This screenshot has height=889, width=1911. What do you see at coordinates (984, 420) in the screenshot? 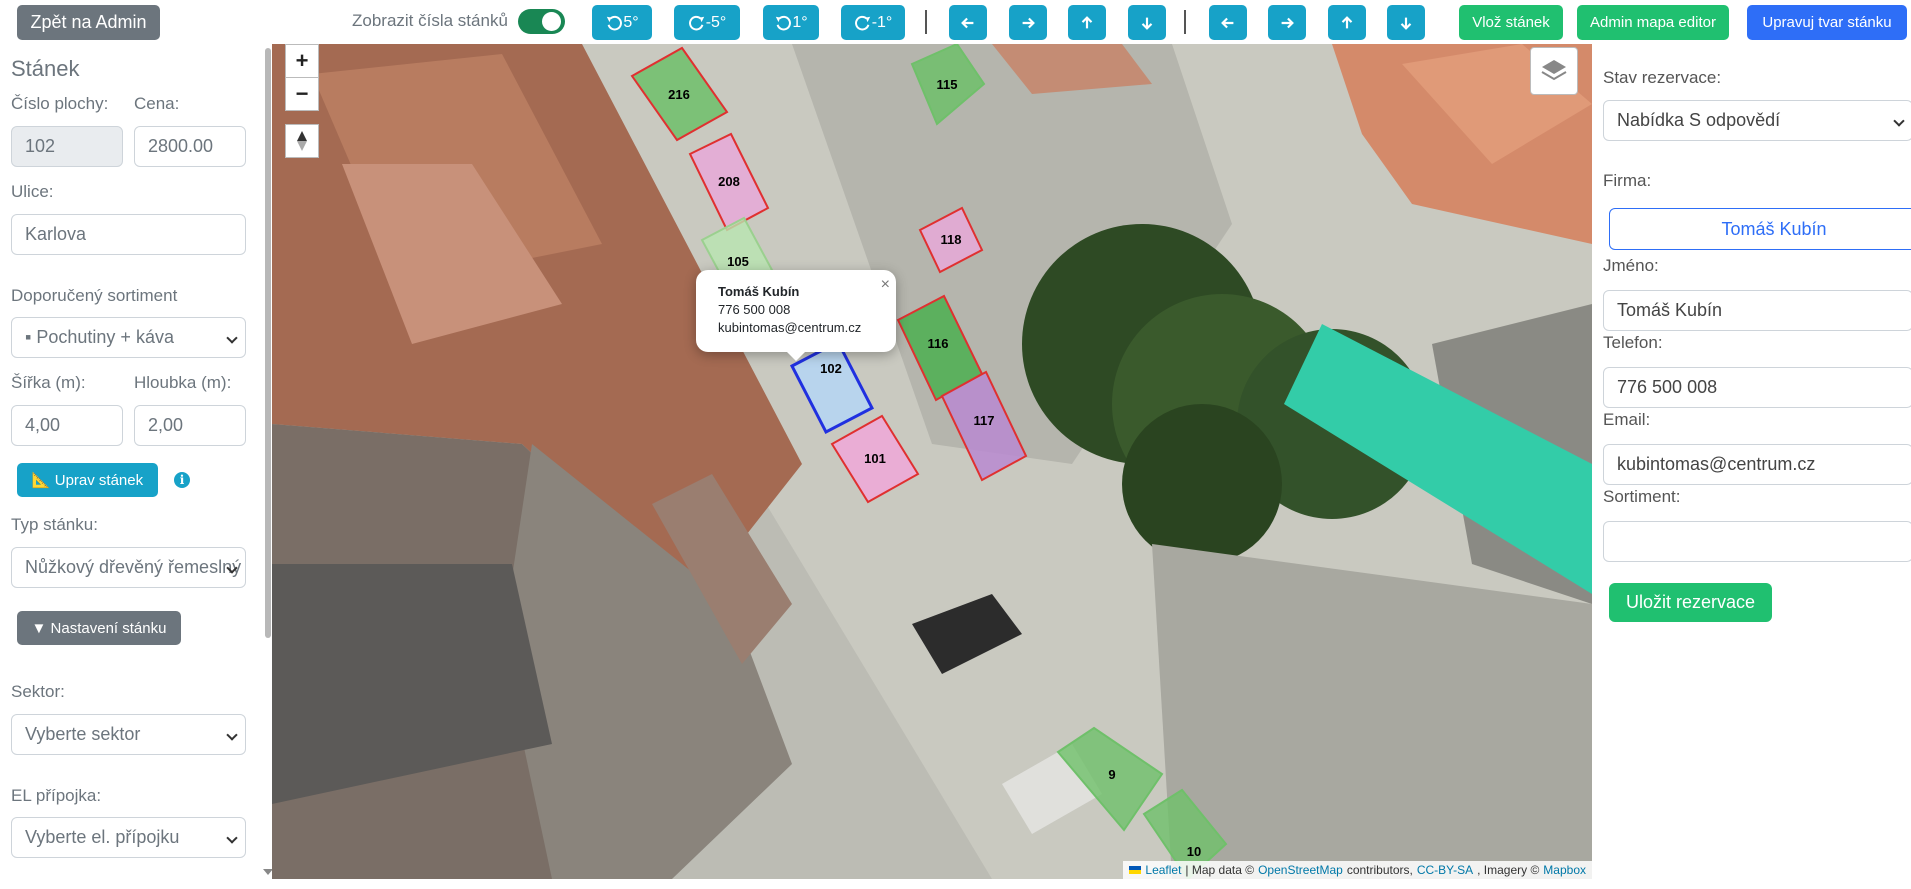
I see `stall-label: 117` at bounding box center [984, 420].